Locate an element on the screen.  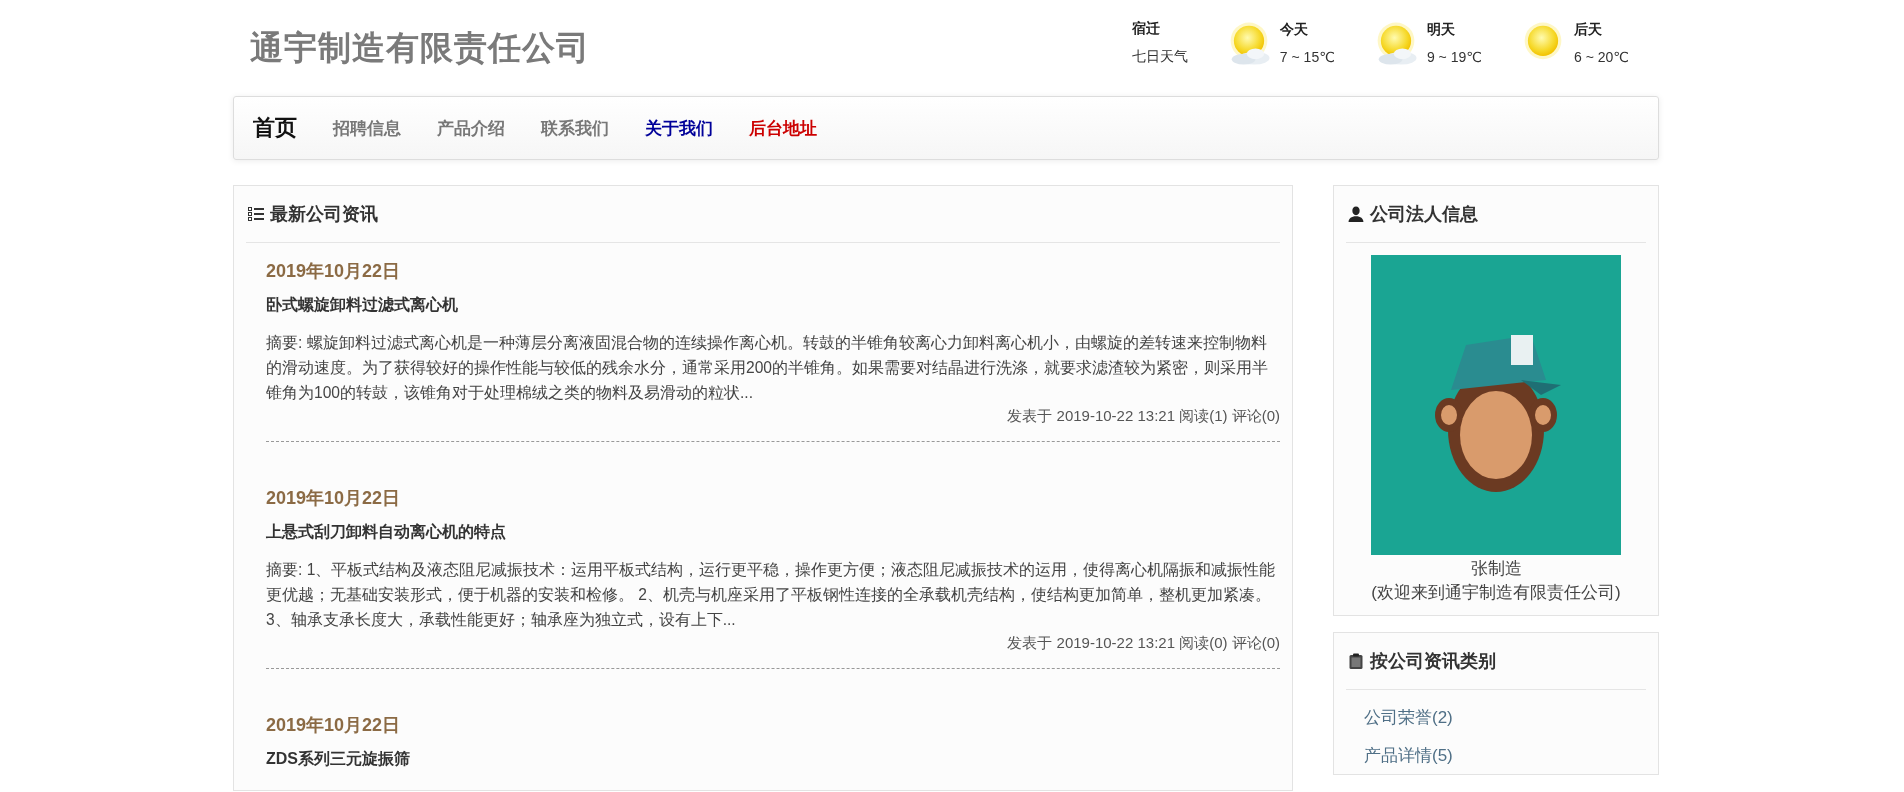
nav-link: 联系我们 is located at coordinates (575, 128).